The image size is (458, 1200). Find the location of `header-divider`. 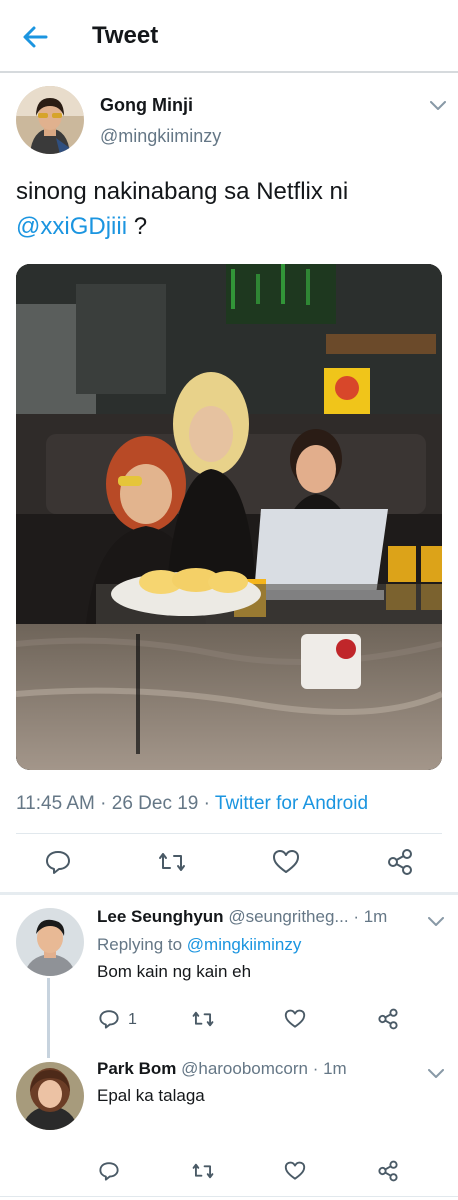

header-divider is located at coordinates (229, 72).